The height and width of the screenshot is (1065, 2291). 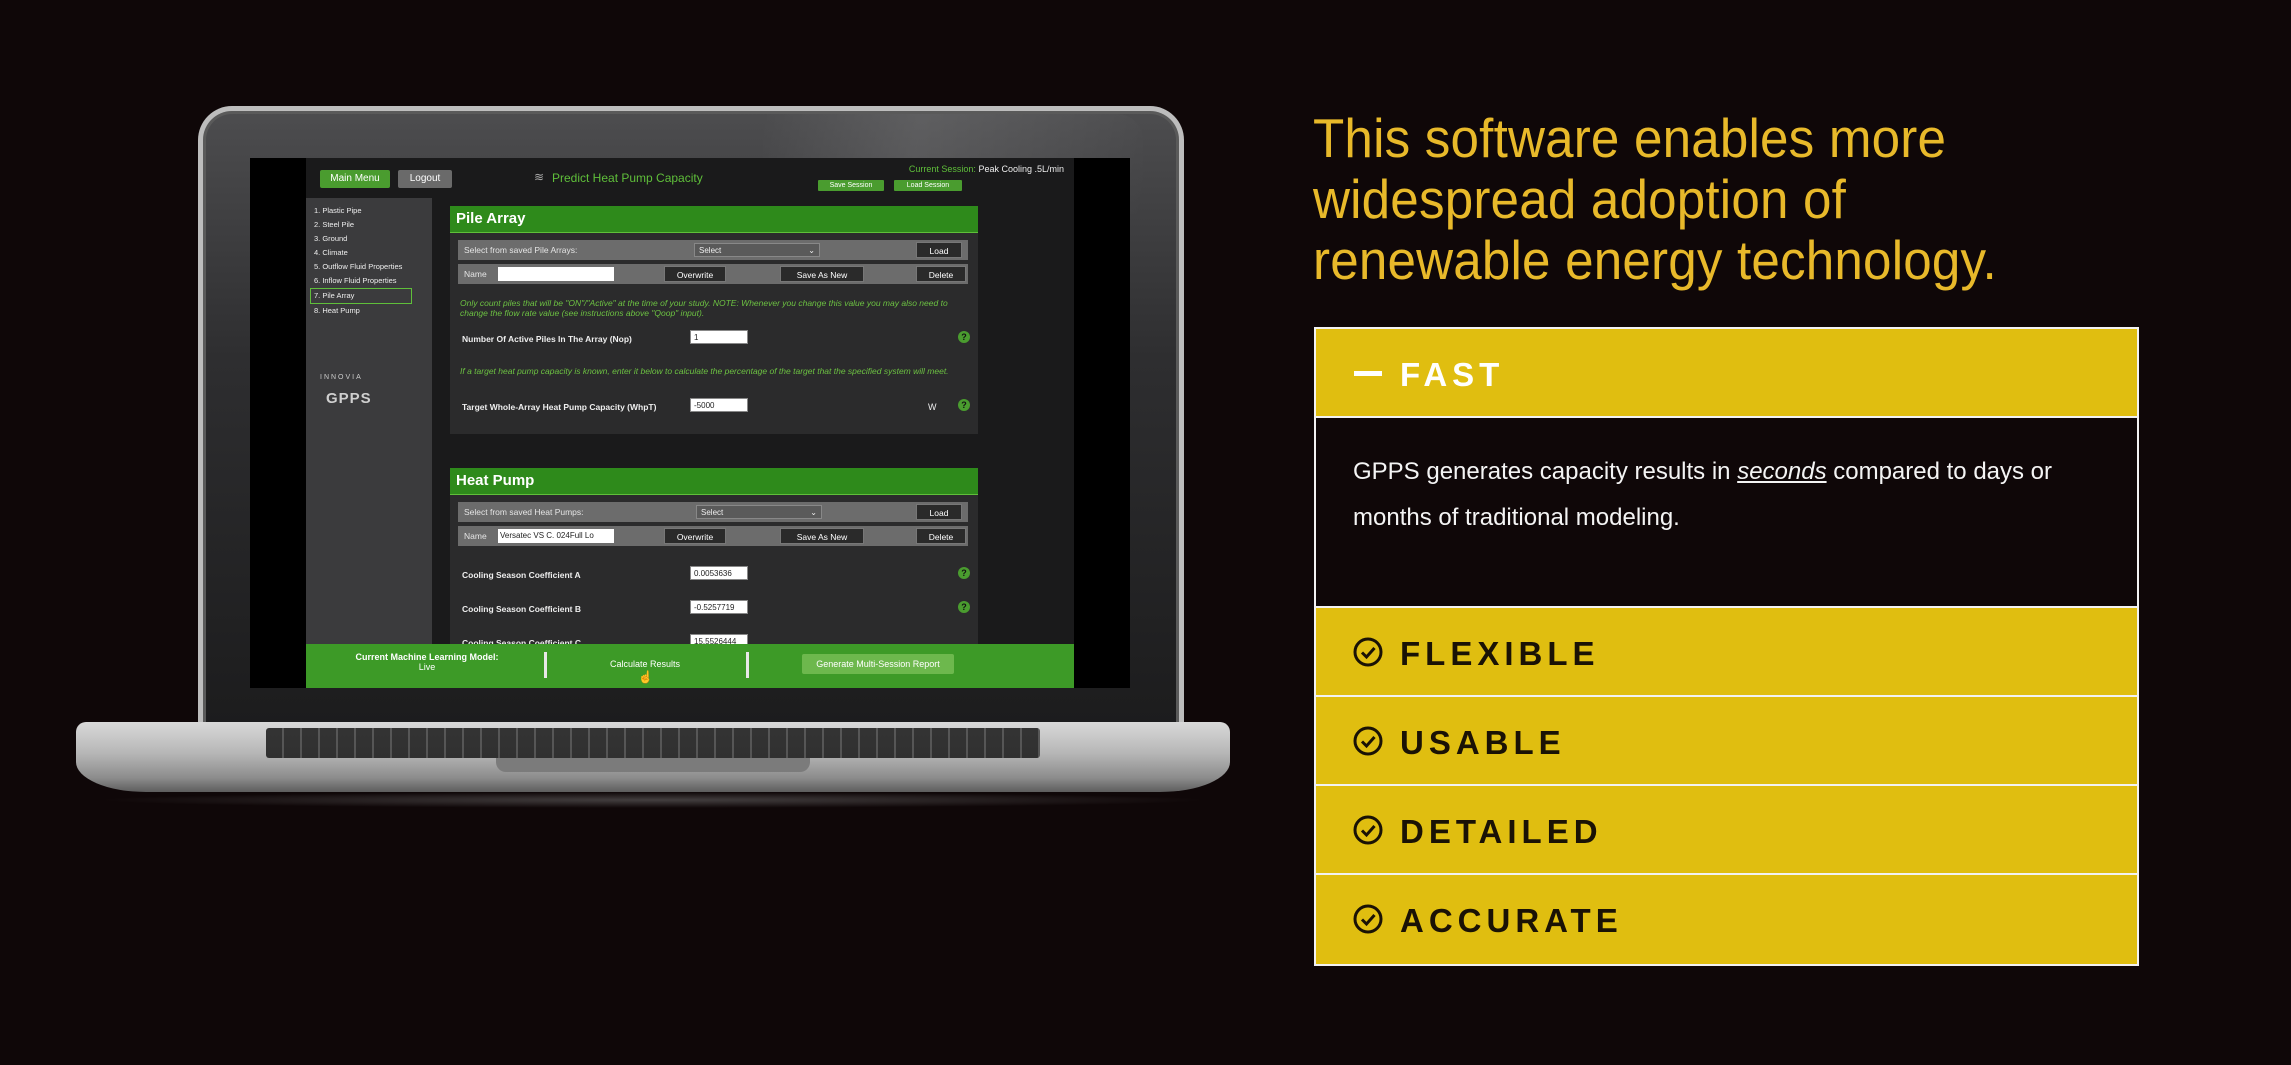 What do you see at coordinates (932, 407) in the screenshot?
I see `target-capacity-unit: W` at bounding box center [932, 407].